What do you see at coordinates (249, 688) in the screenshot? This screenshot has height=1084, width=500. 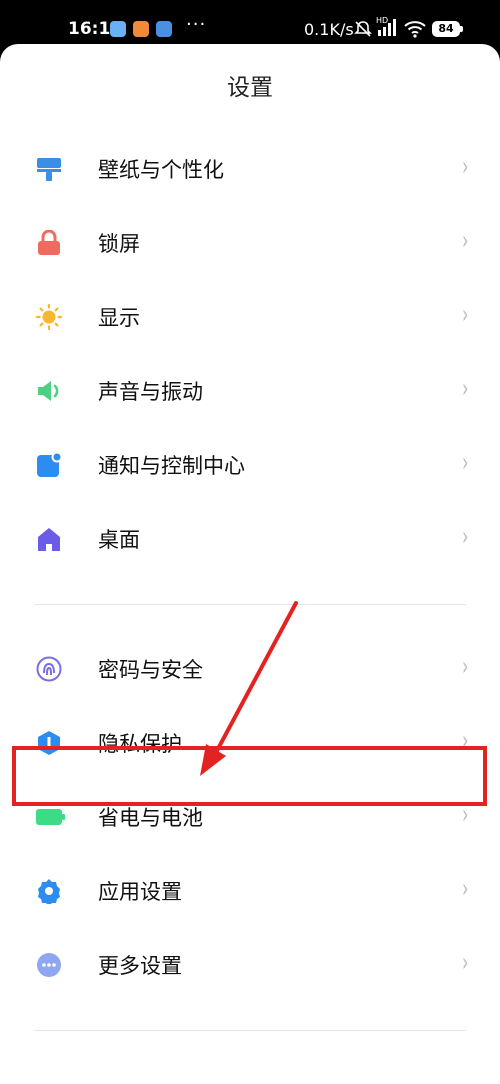 I see `annotation-arrow` at bounding box center [249, 688].